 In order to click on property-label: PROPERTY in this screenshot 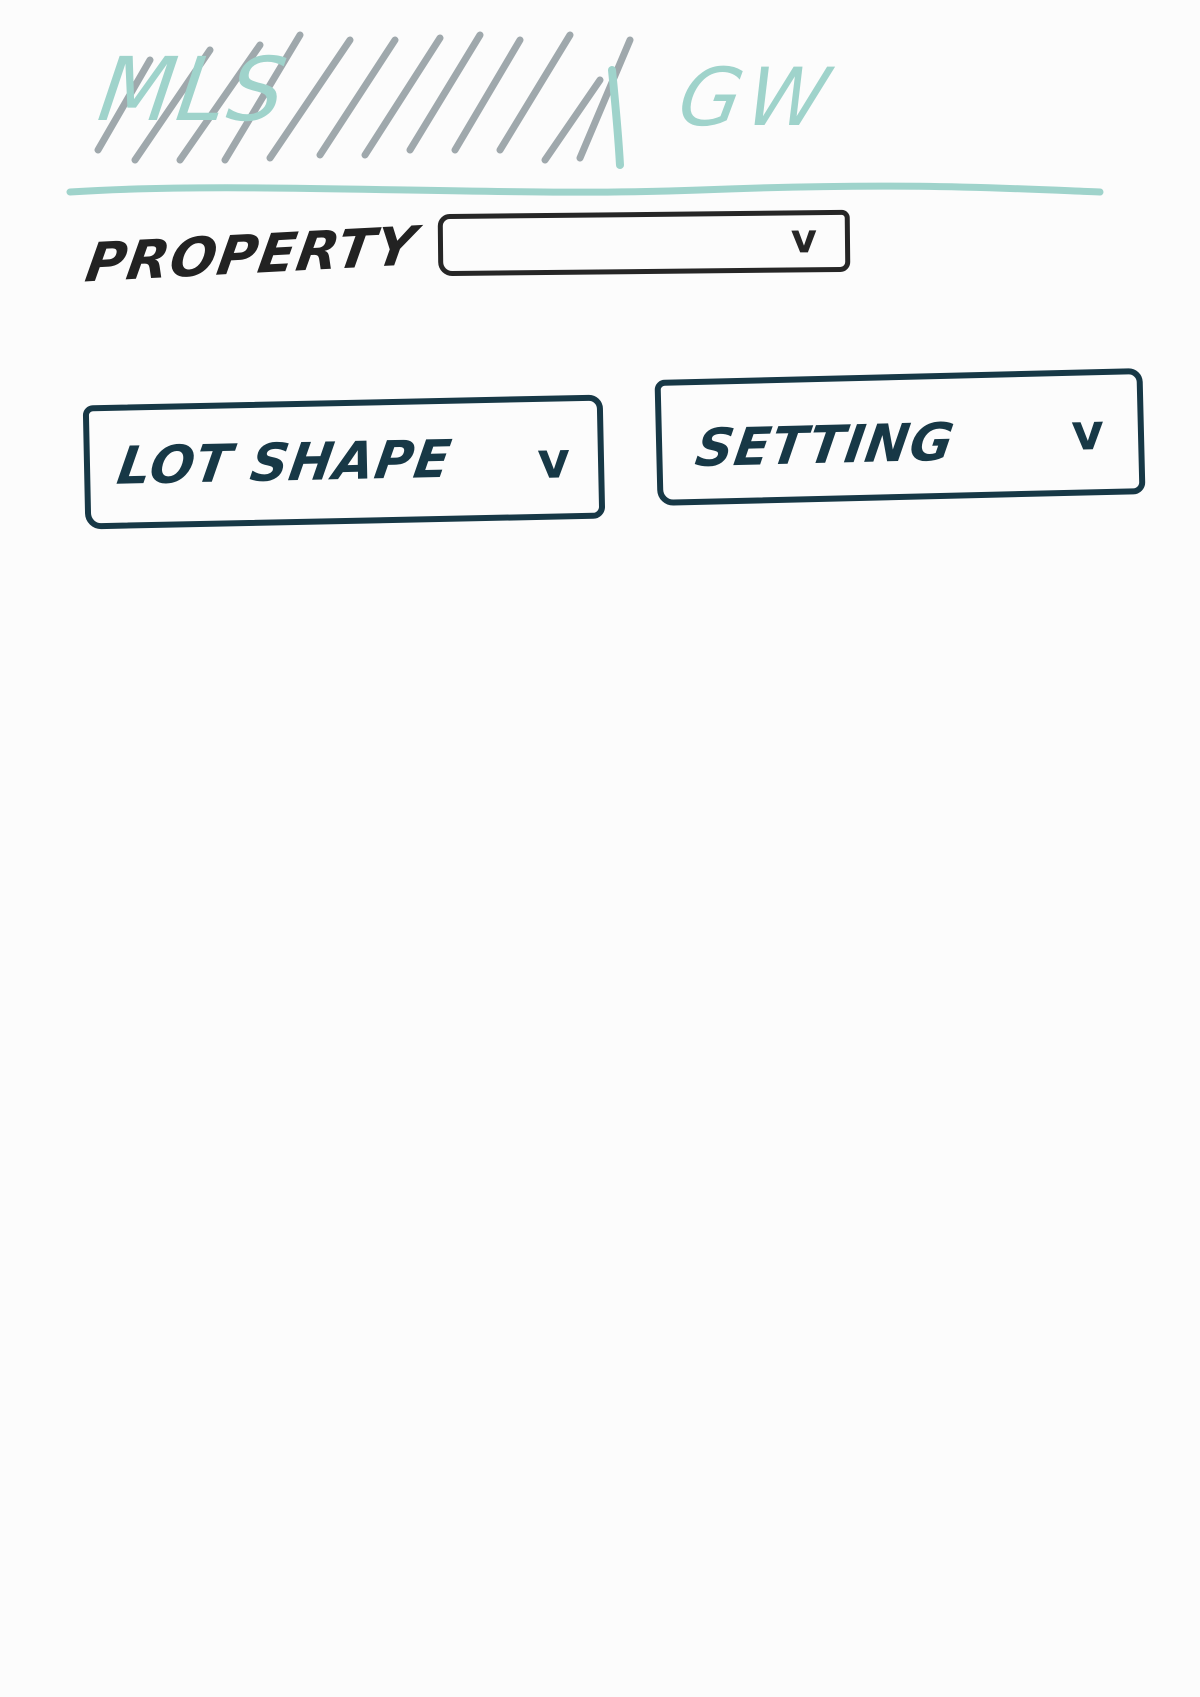, I will do `click(251, 254)`.